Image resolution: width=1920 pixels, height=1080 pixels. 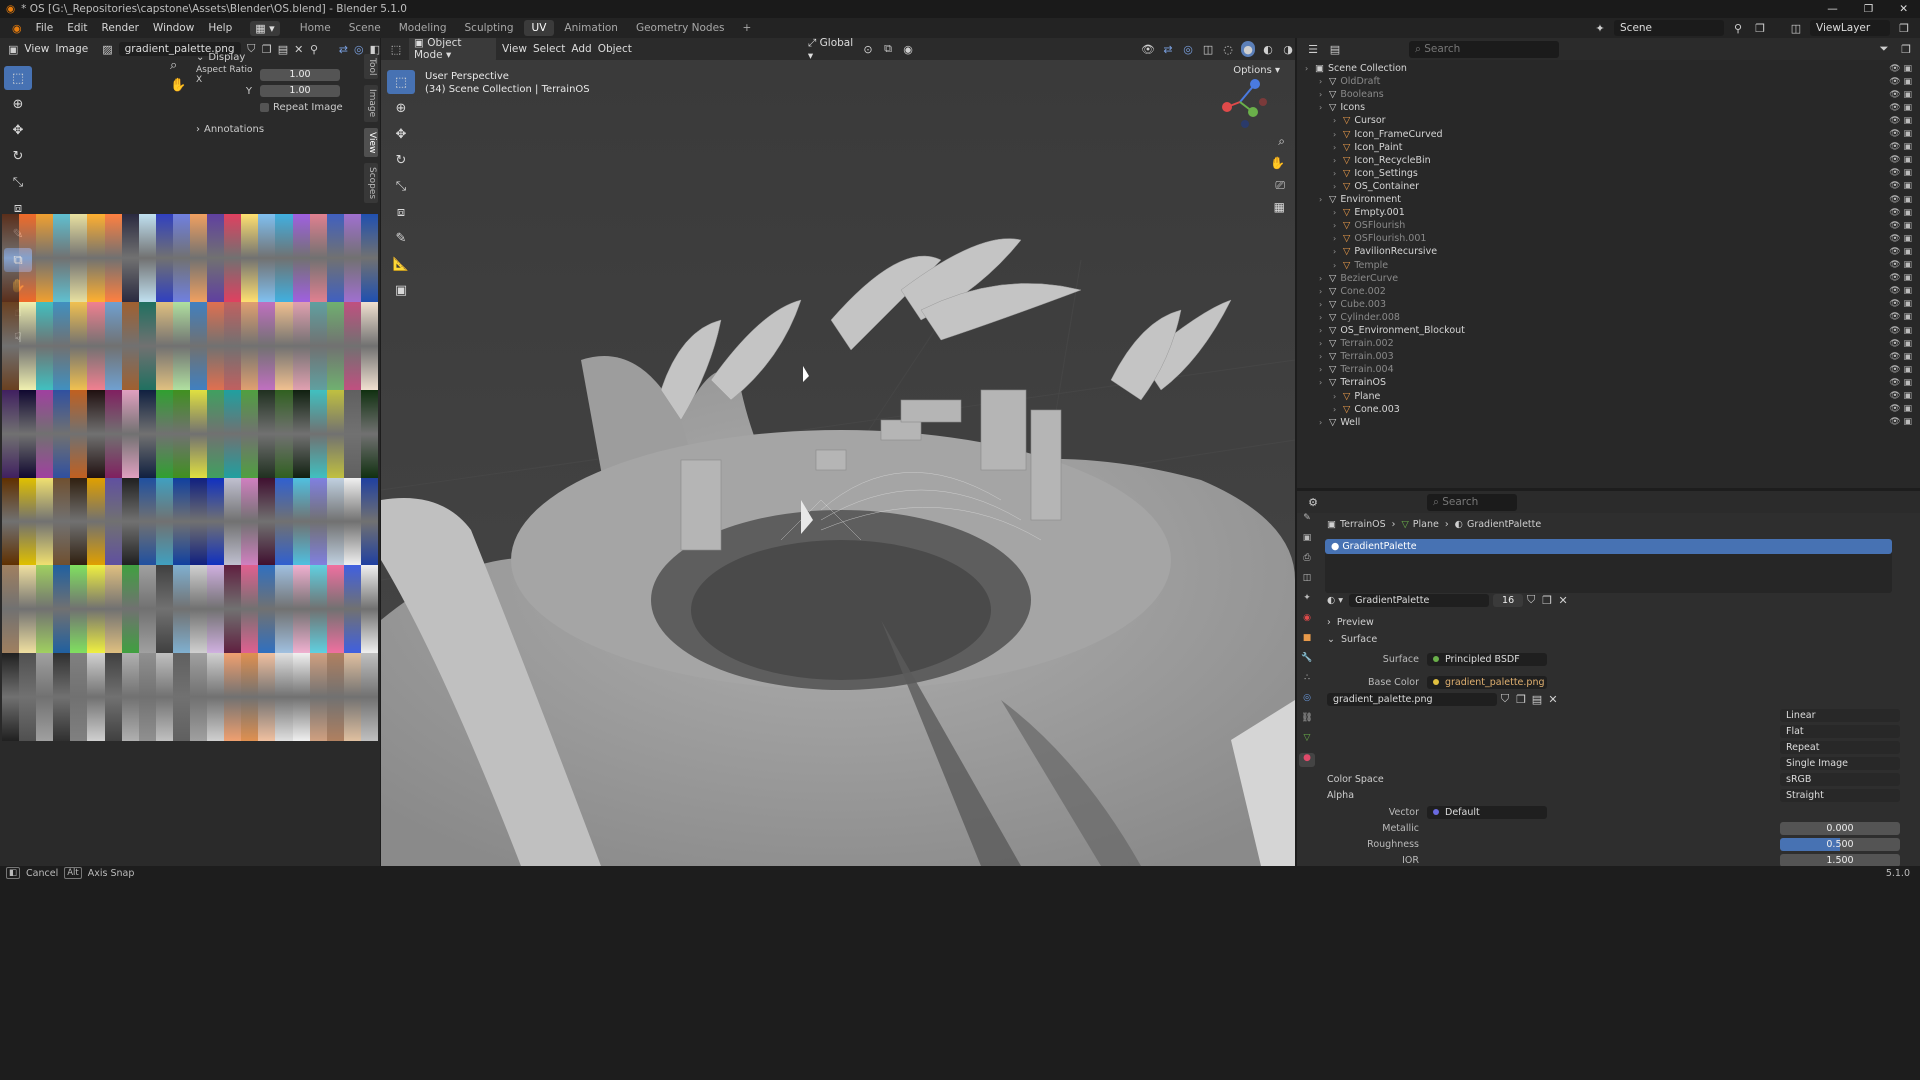 I want to click on menu-select: Select, so click(x=549, y=49).